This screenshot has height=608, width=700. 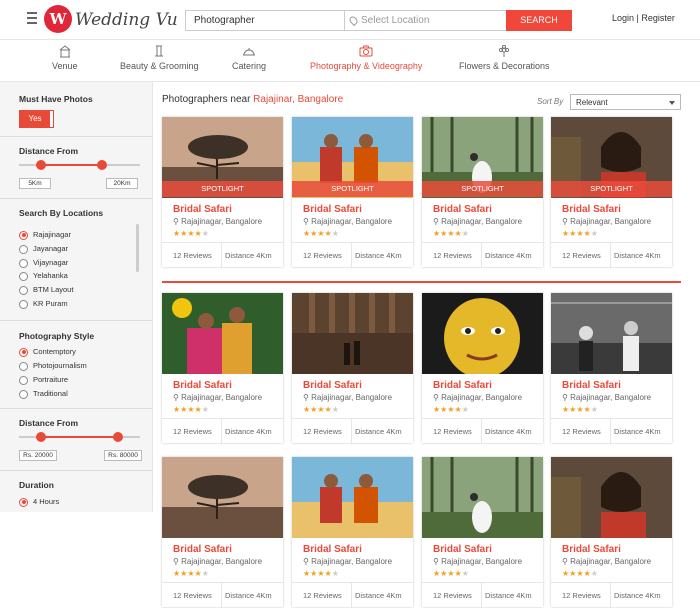 I want to click on logo-badge: W, so click(x=58, y=19).